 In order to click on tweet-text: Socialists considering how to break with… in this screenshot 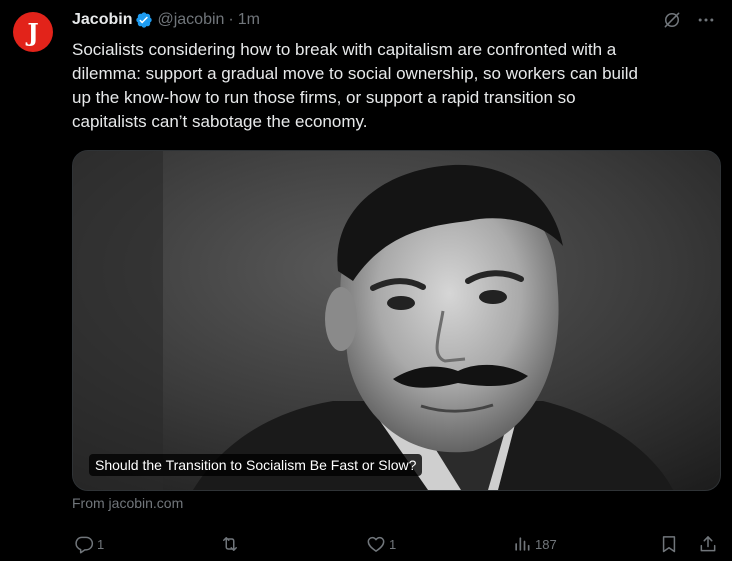, I will do `click(355, 85)`.